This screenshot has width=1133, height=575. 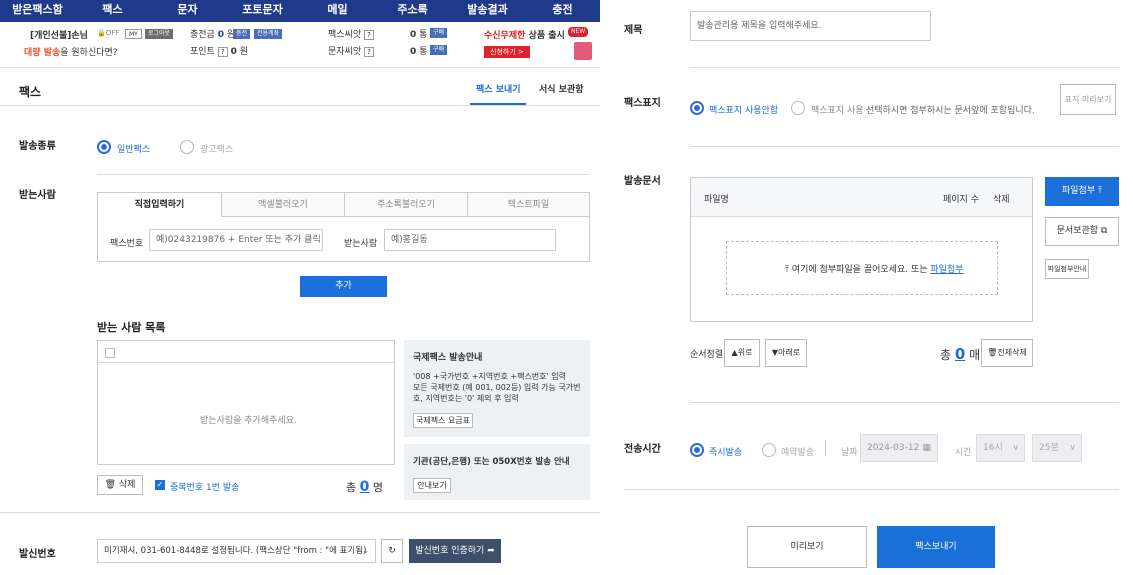 I want to click on recipient-list-box: 받는사람을 추가해주세요., so click(x=246, y=402).